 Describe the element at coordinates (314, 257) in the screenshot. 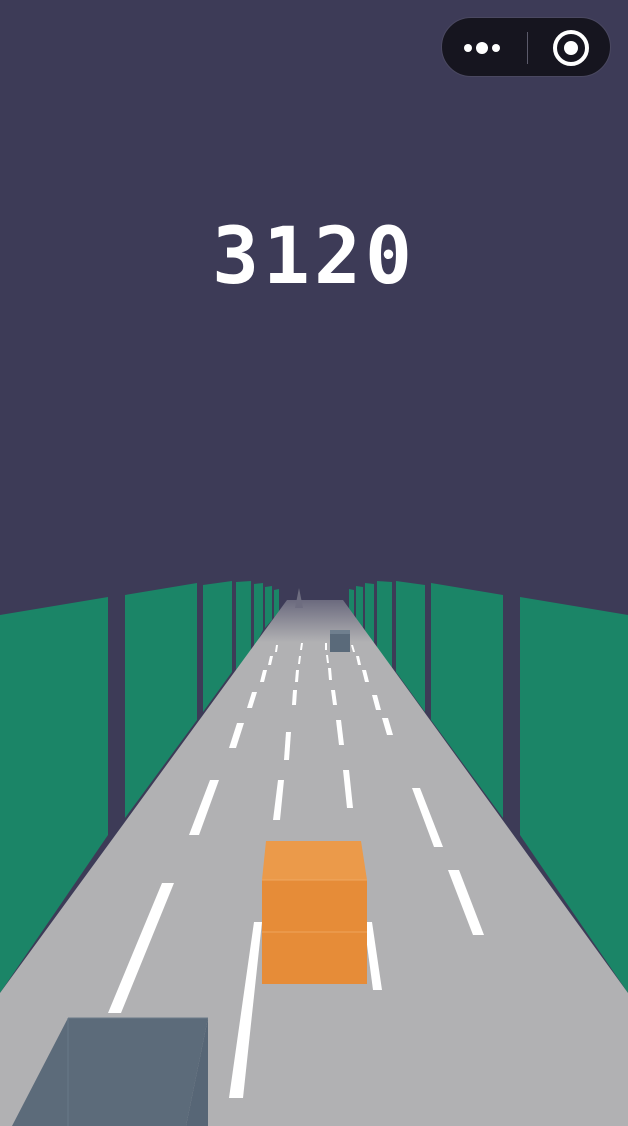

I see `score-display: 3120` at that location.